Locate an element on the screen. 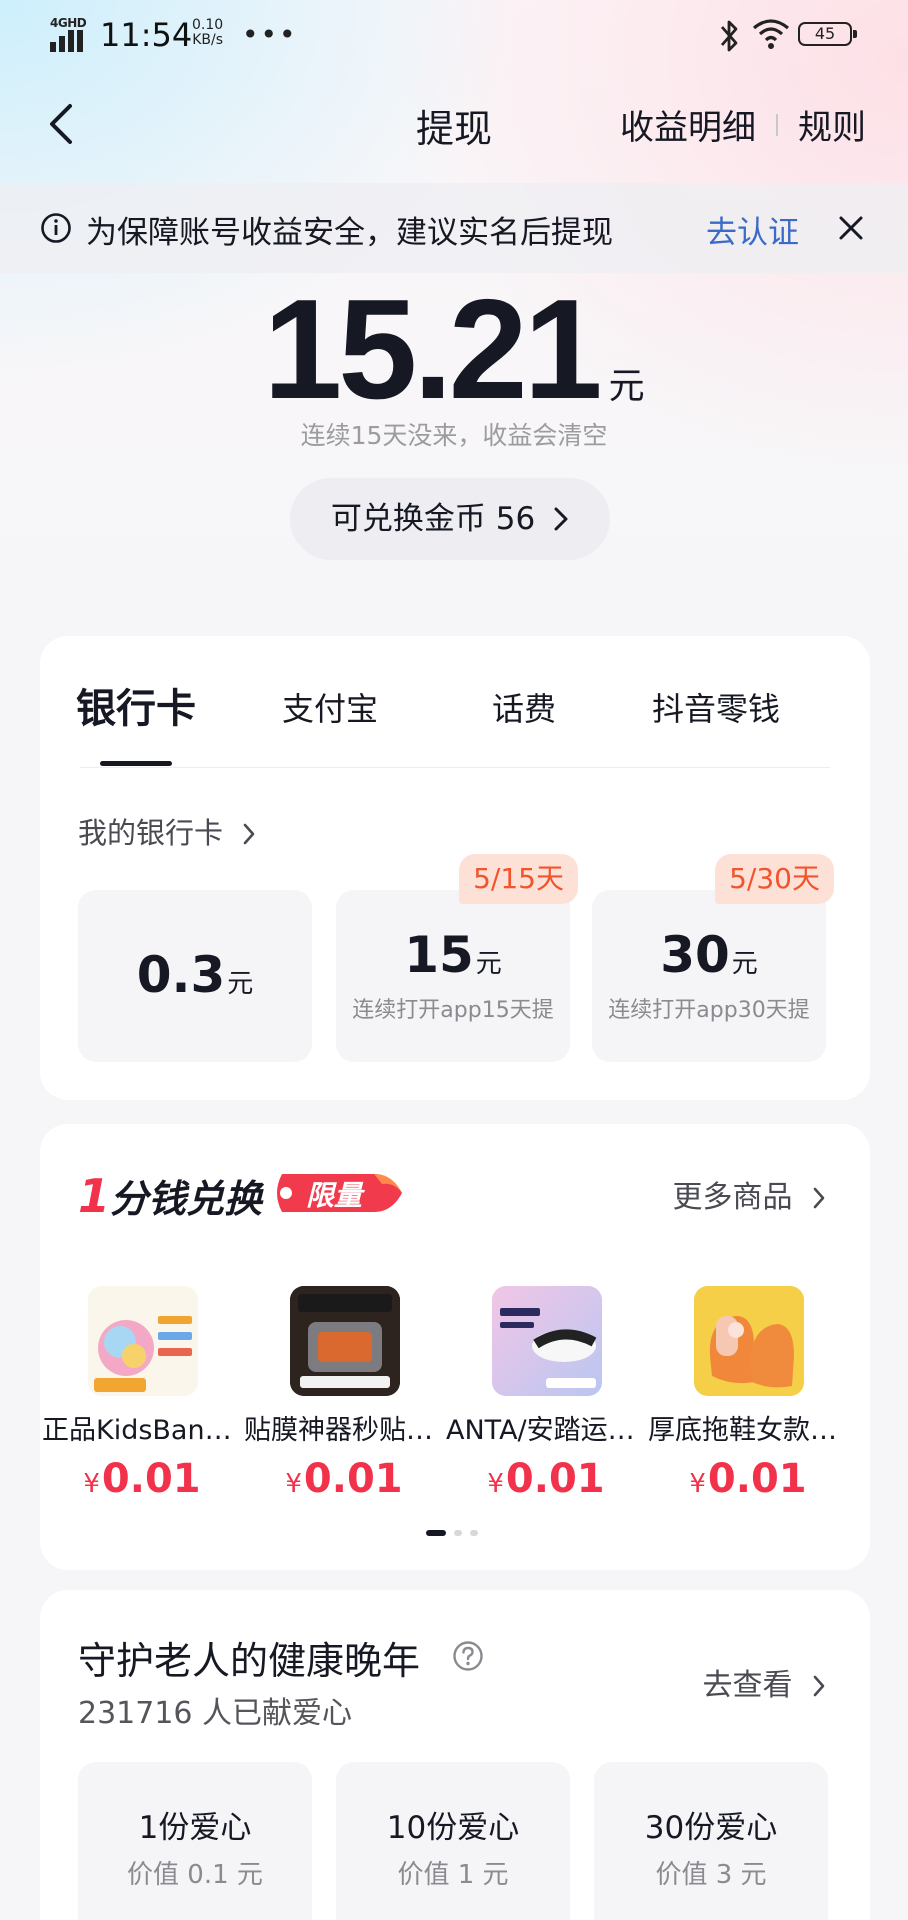 The image size is (908, 1920). tab-divider is located at coordinates (455, 767).